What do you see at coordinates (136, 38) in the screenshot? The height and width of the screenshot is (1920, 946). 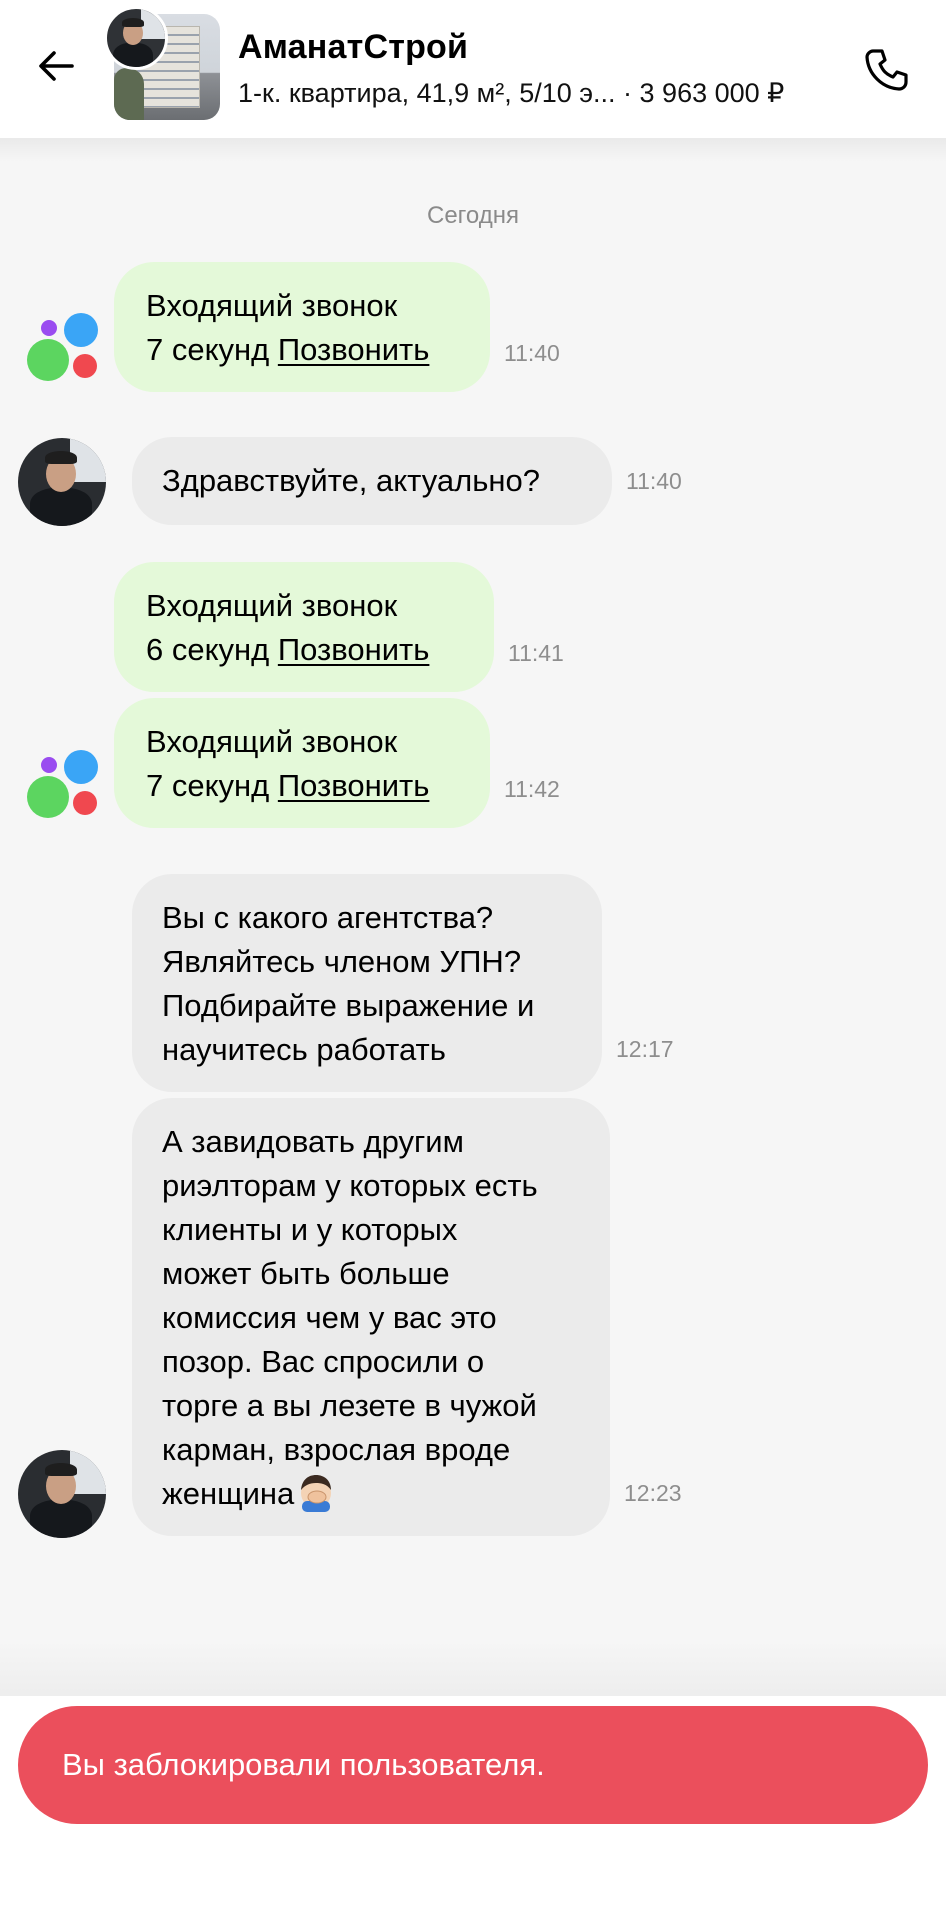 I see `seller-avatar` at bounding box center [136, 38].